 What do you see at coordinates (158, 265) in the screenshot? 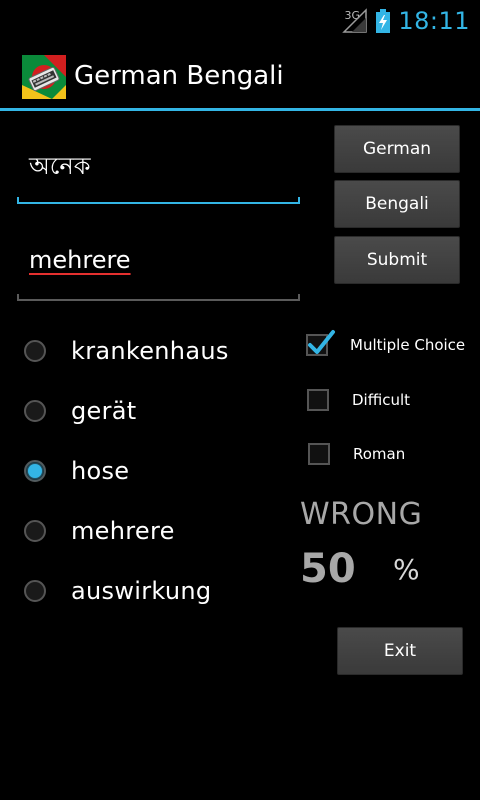
I see `answer-input: mehrere` at bounding box center [158, 265].